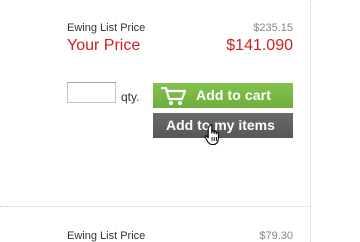  Describe the element at coordinates (259, 45) in the screenshot. I see `your-price-value: $141.090` at that location.